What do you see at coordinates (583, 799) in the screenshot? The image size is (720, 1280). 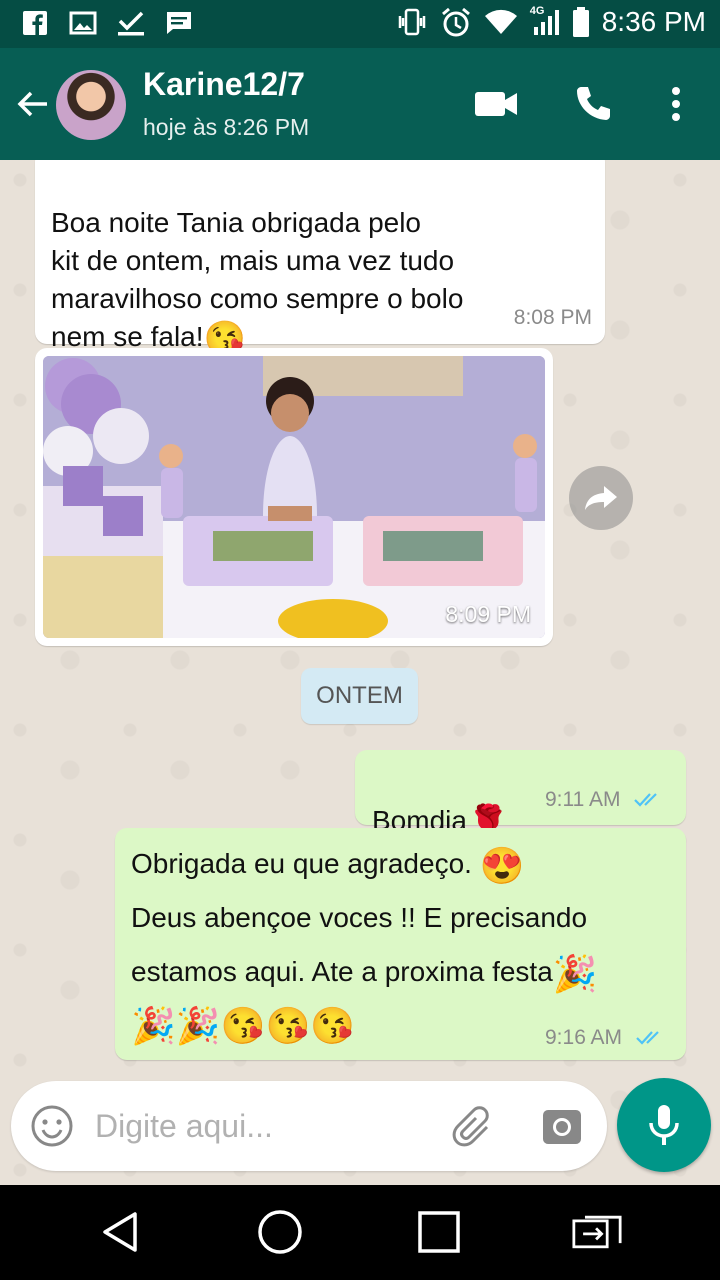 I see `message-time: 9:11 AM` at bounding box center [583, 799].